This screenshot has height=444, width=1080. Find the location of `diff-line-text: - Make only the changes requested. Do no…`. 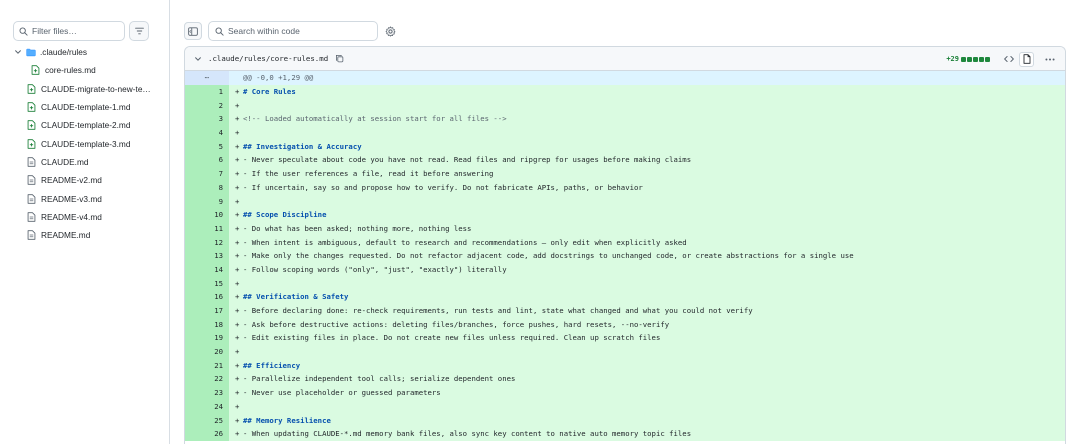

diff-line-text: - Make only the changes requested. Do no… is located at coordinates (548, 256).